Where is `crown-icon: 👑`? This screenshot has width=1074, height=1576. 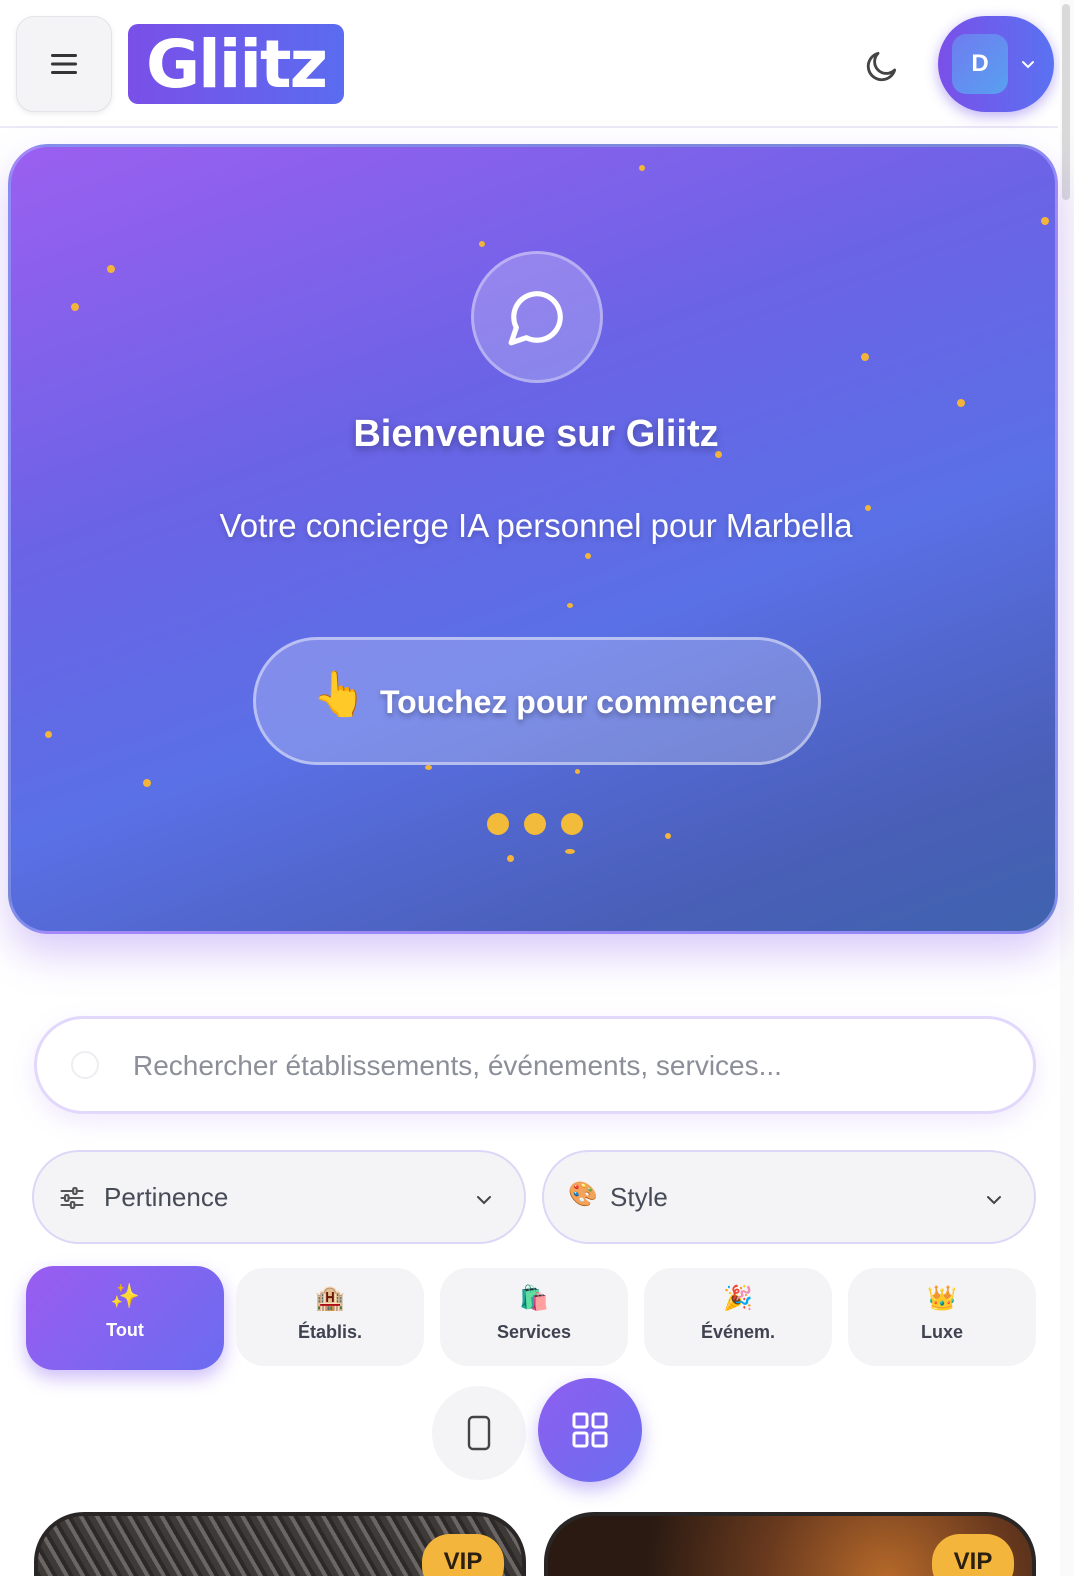
crown-icon: 👑 is located at coordinates (942, 1298).